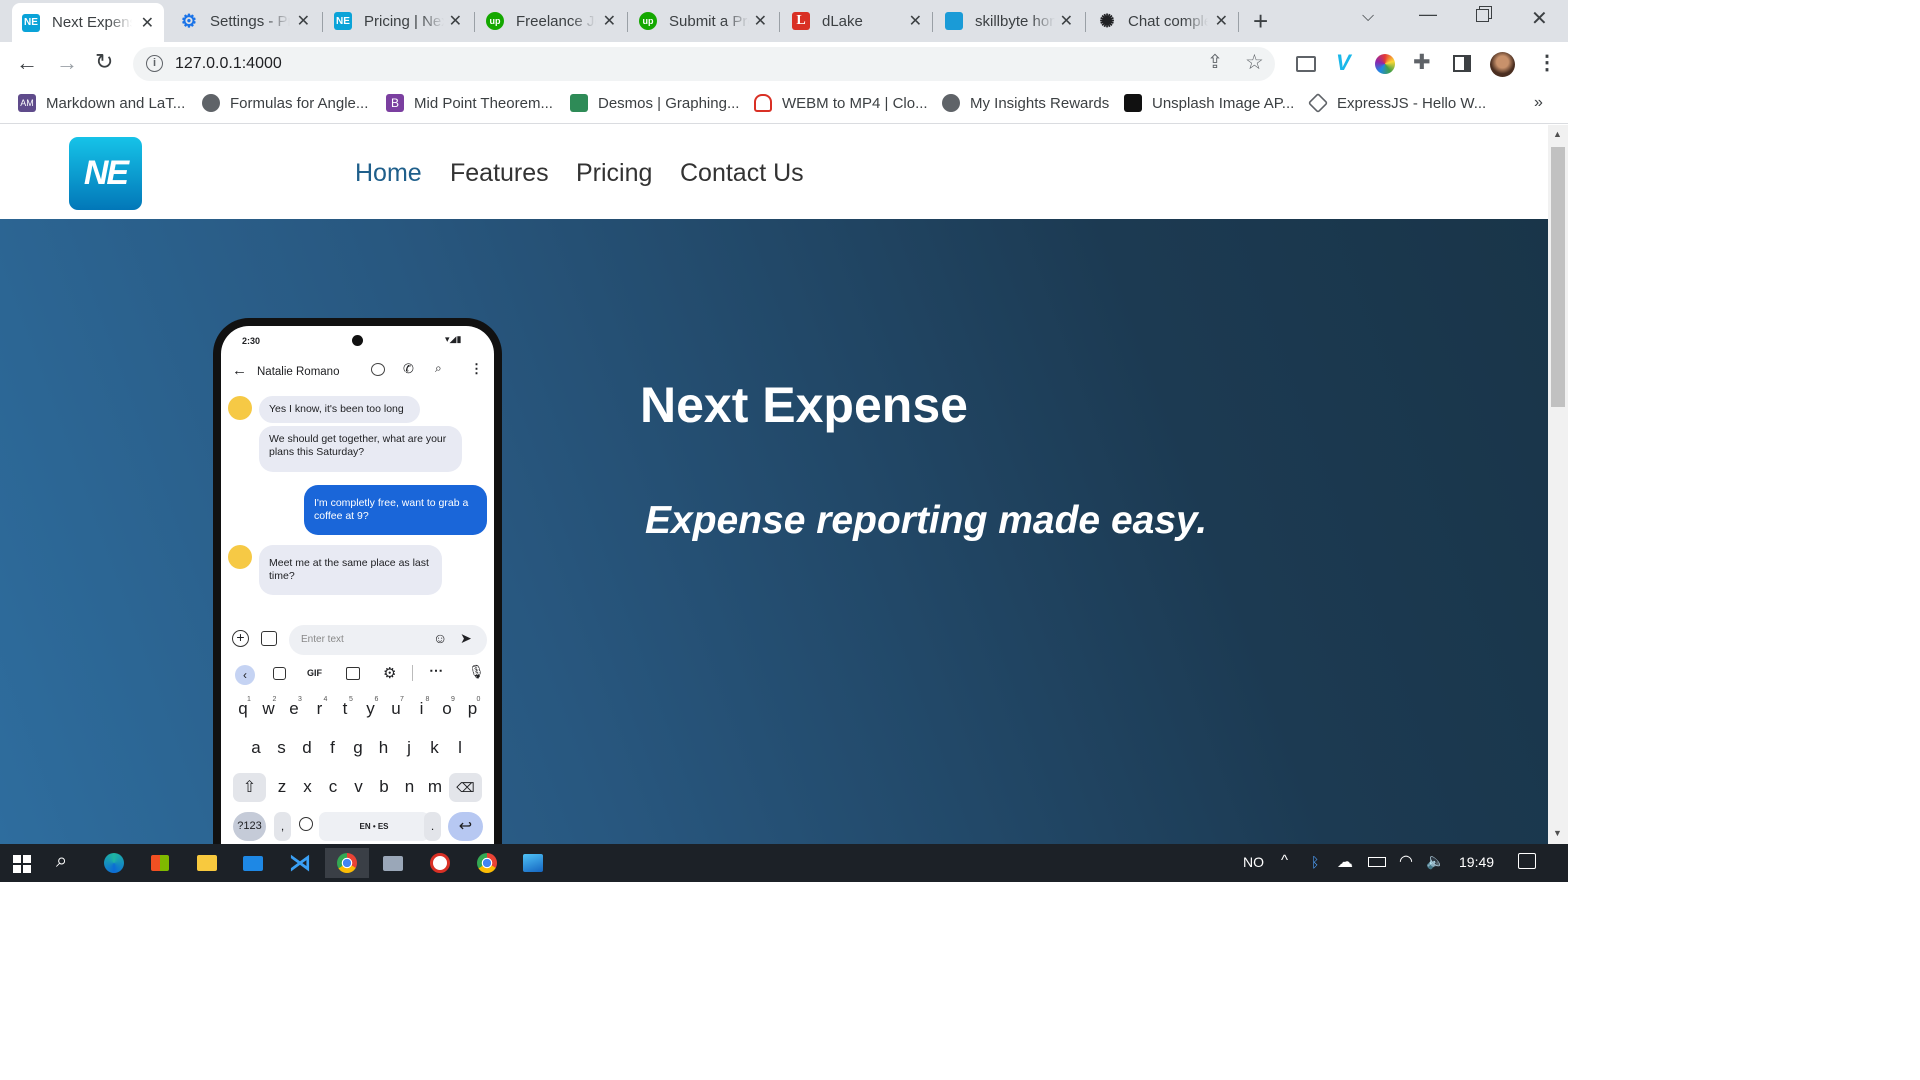 This screenshot has height=1080, width=1920. I want to click on tab-chat-completion: ✺ Chat completion ✕, so click(1163, 21).